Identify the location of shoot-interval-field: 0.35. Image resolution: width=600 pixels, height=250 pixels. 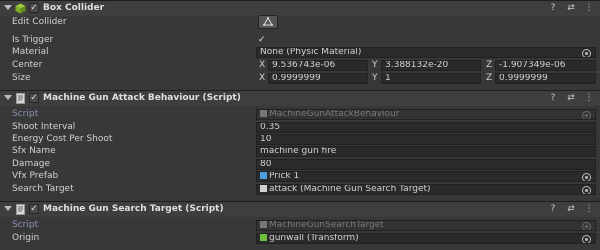
(426, 127).